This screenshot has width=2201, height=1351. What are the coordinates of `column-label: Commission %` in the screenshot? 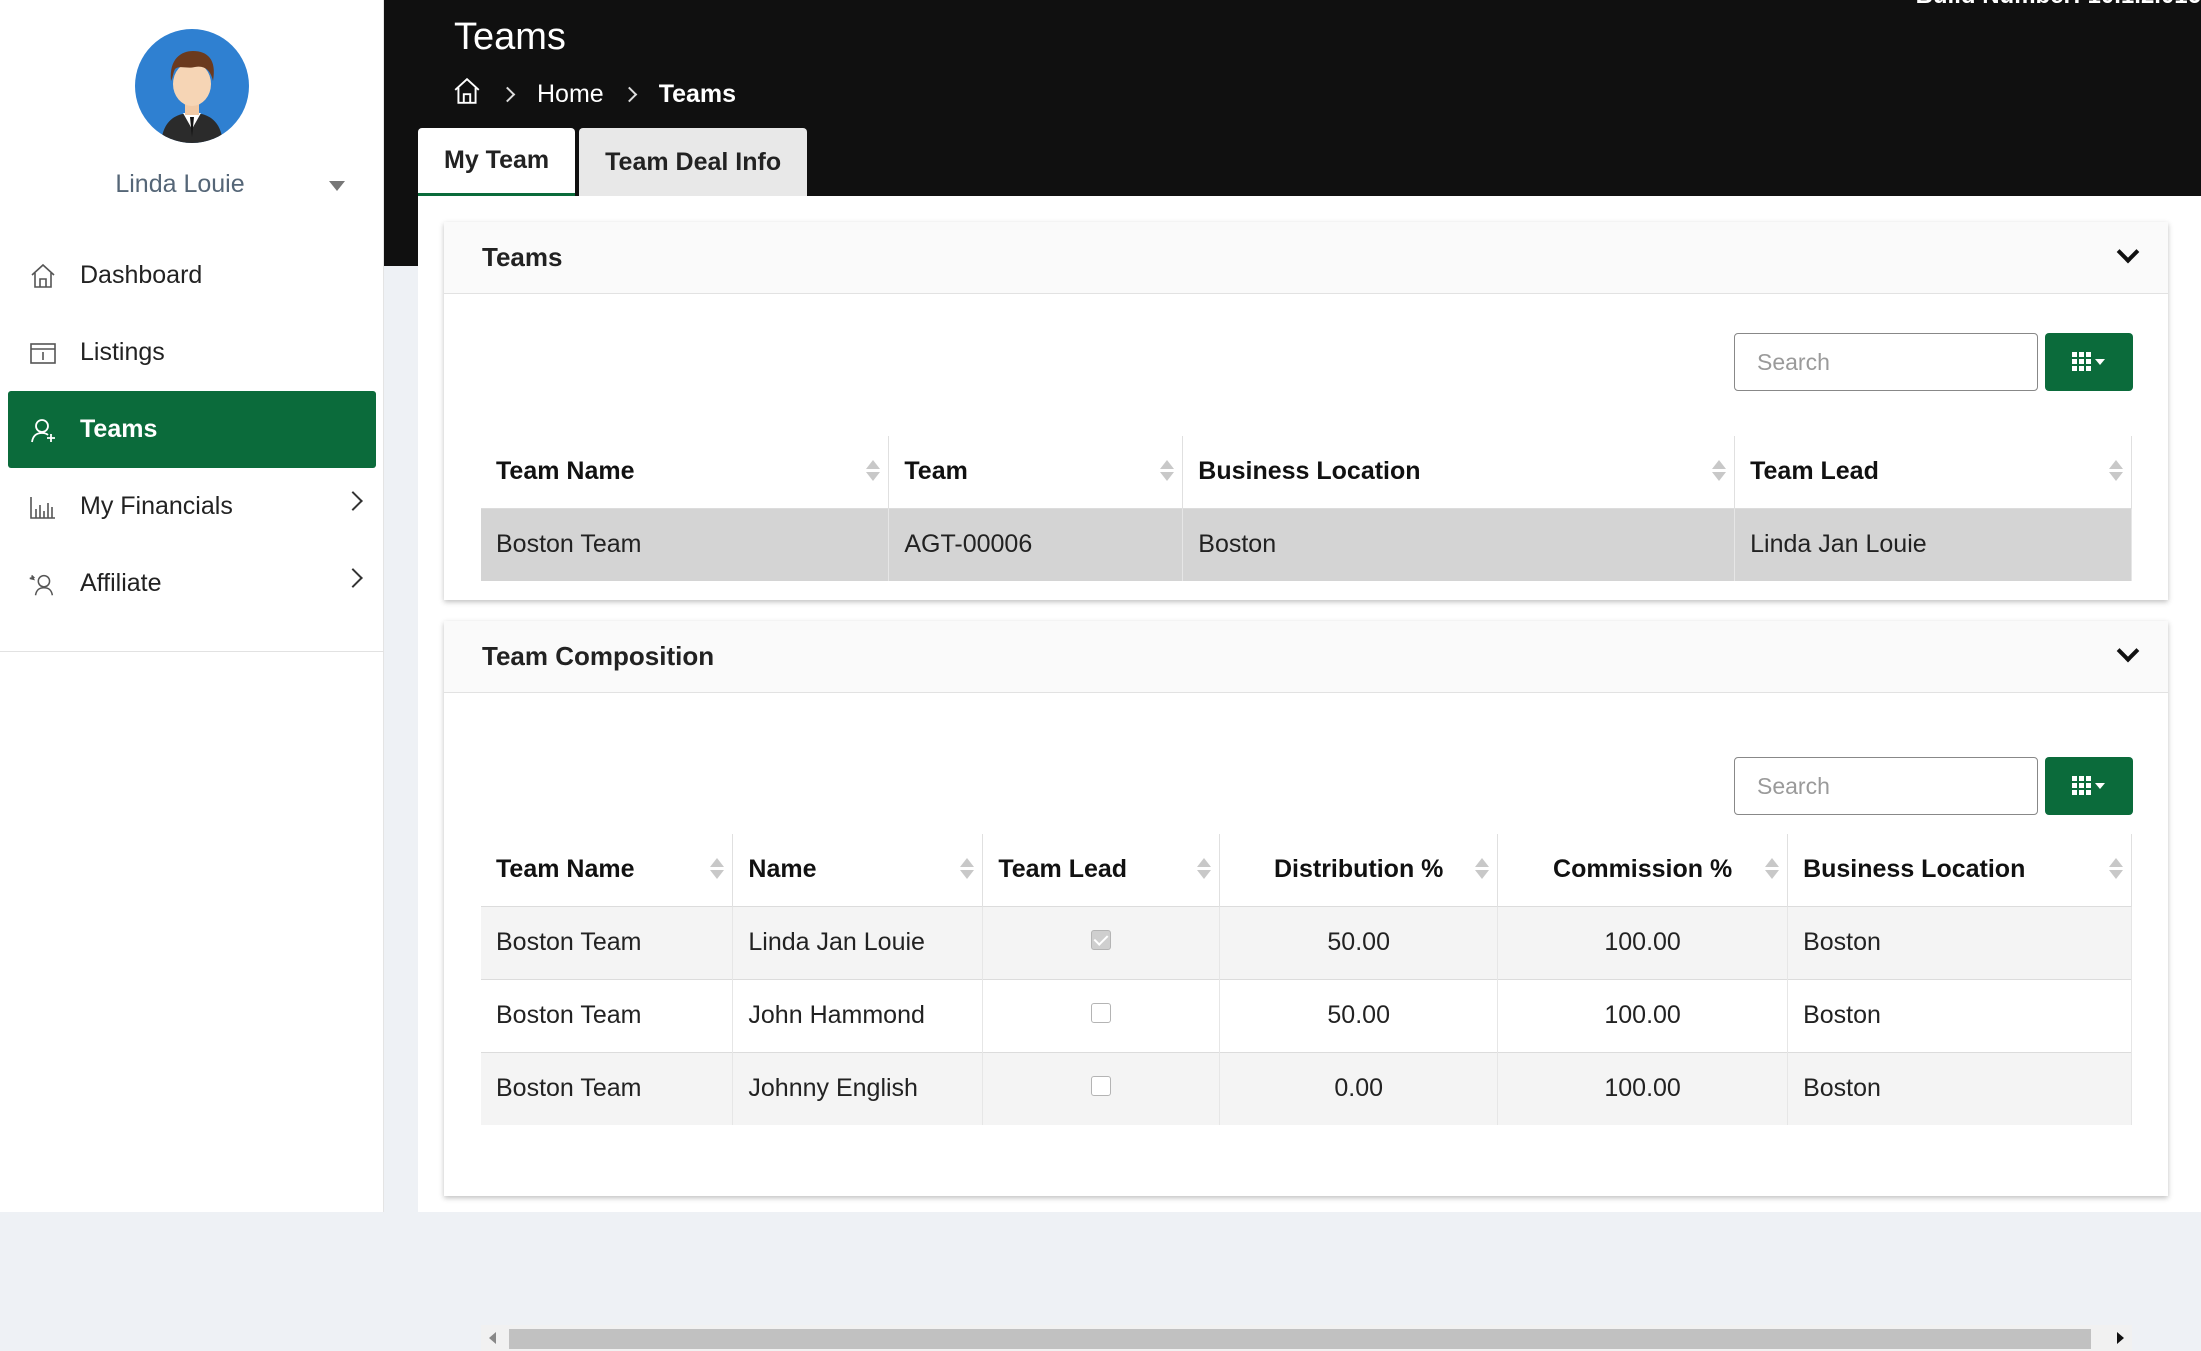 It's located at (1643, 869).